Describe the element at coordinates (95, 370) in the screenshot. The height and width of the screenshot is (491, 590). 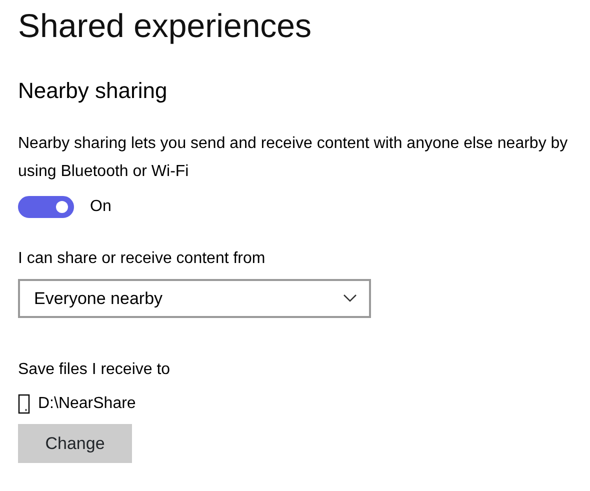
I see `field-label: Save files I receive to` at that location.